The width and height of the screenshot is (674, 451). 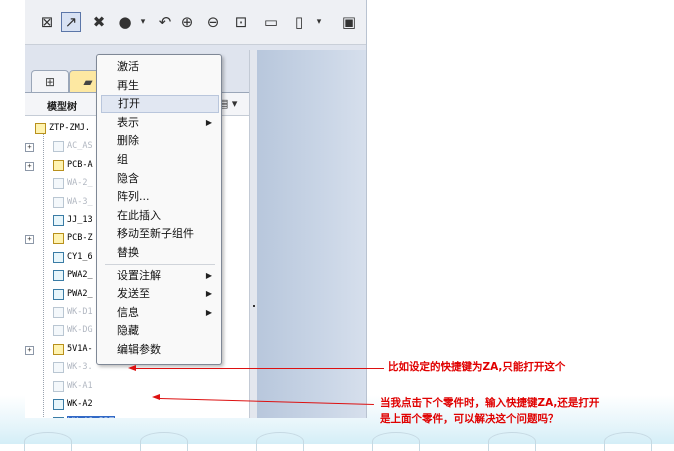 What do you see at coordinates (128, 66) in the screenshot?
I see `menu-item-label: 激活` at bounding box center [128, 66].